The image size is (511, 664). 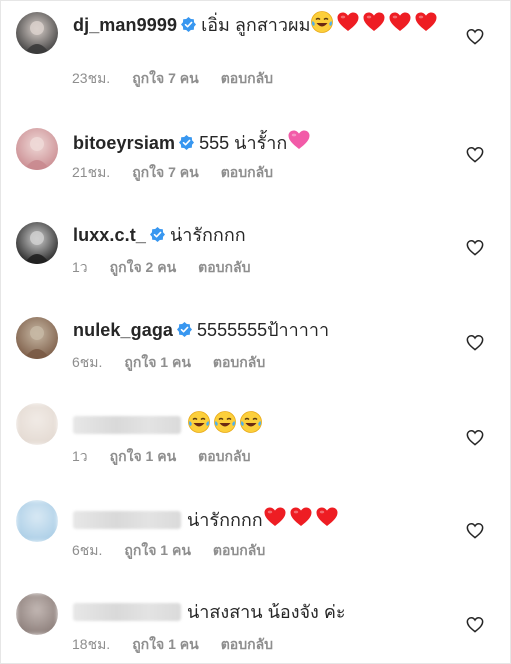 I want to click on comment-meta: 18ชม. ถูกใจ 1 คน ตอบกลับ, so click(x=183, y=644).